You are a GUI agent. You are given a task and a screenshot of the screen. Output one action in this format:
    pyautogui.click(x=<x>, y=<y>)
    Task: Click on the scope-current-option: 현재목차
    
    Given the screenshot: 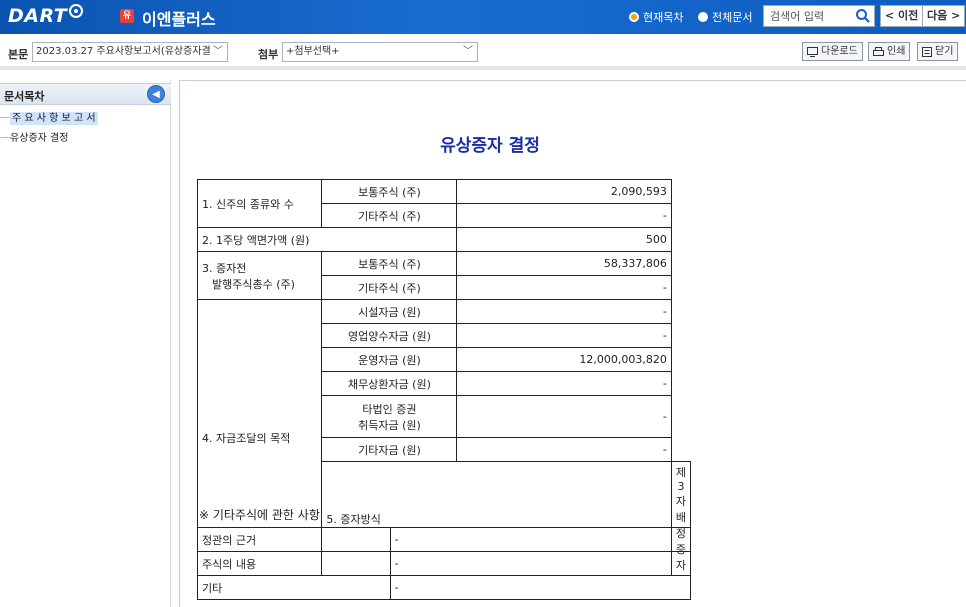 What is the action you would take?
    pyautogui.click(x=656, y=17)
    